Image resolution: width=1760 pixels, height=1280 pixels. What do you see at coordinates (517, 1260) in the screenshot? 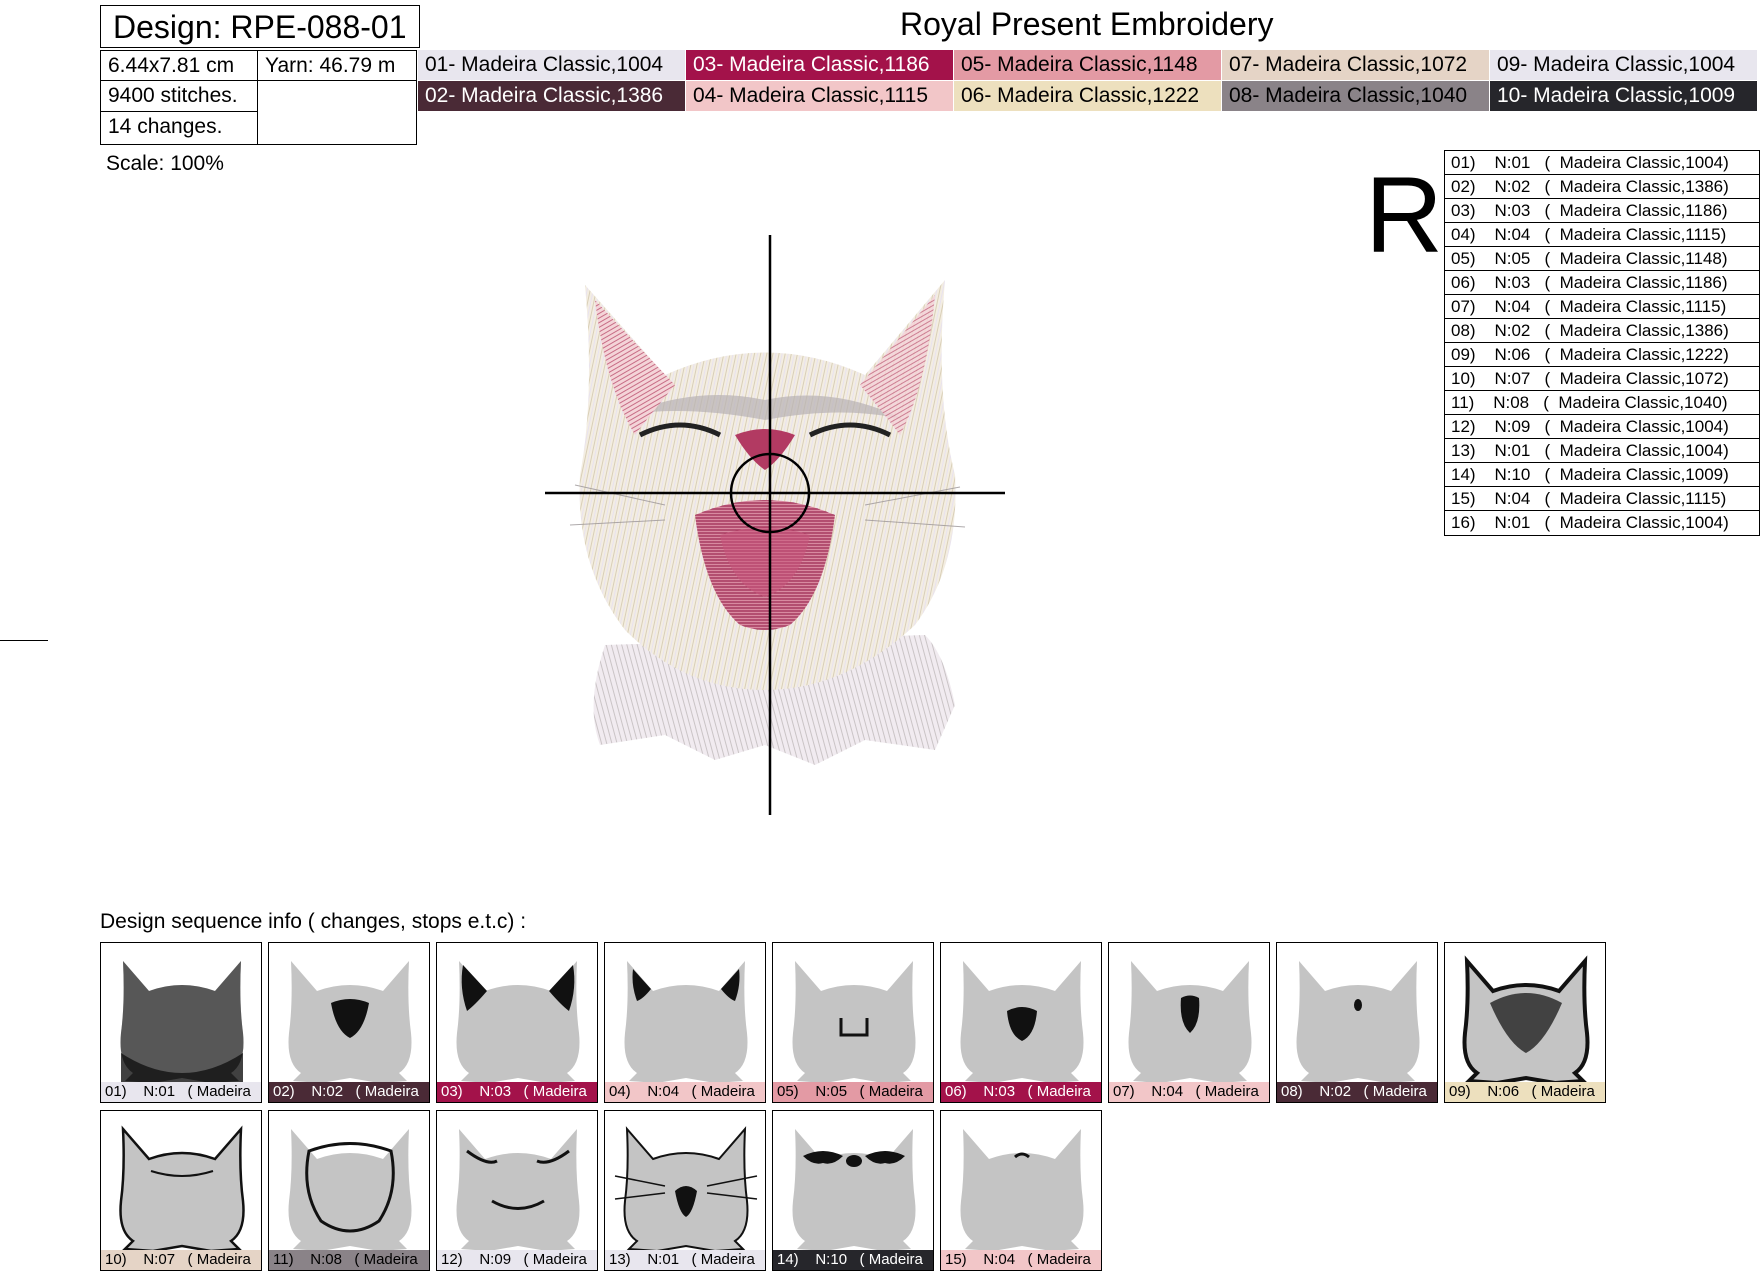
I see `thumbnail-label: 12) N:09 ( Madeira` at bounding box center [517, 1260].